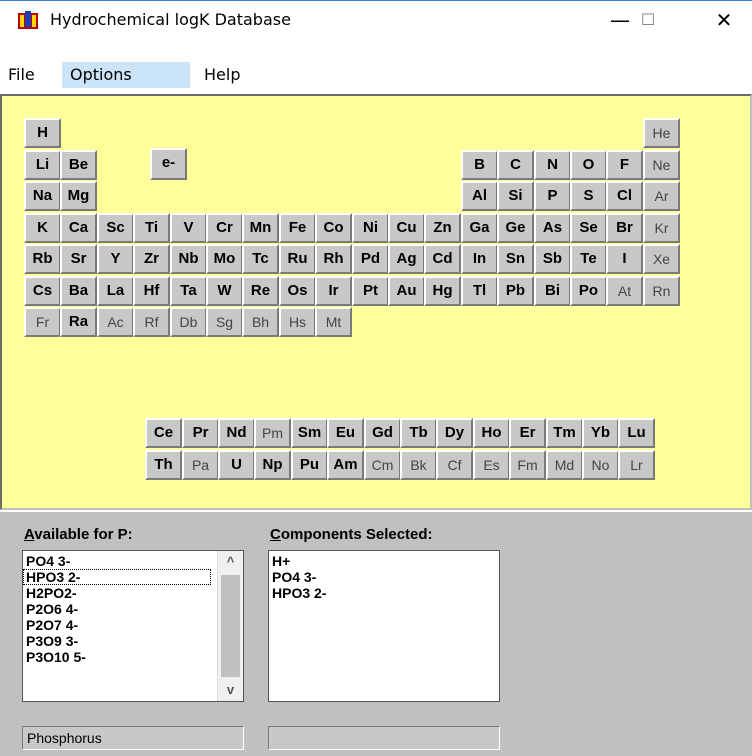 The height and width of the screenshot is (756, 752). Describe the element at coordinates (297, 259) in the screenshot. I see `element-button-ru: Ru` at that location.